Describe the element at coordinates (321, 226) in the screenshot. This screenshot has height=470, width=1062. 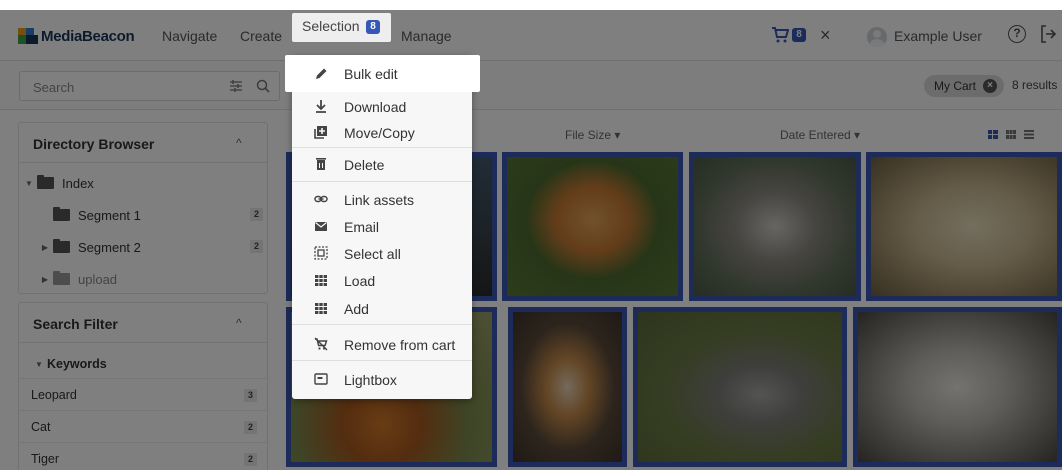
I see `mail-icon` at that location.